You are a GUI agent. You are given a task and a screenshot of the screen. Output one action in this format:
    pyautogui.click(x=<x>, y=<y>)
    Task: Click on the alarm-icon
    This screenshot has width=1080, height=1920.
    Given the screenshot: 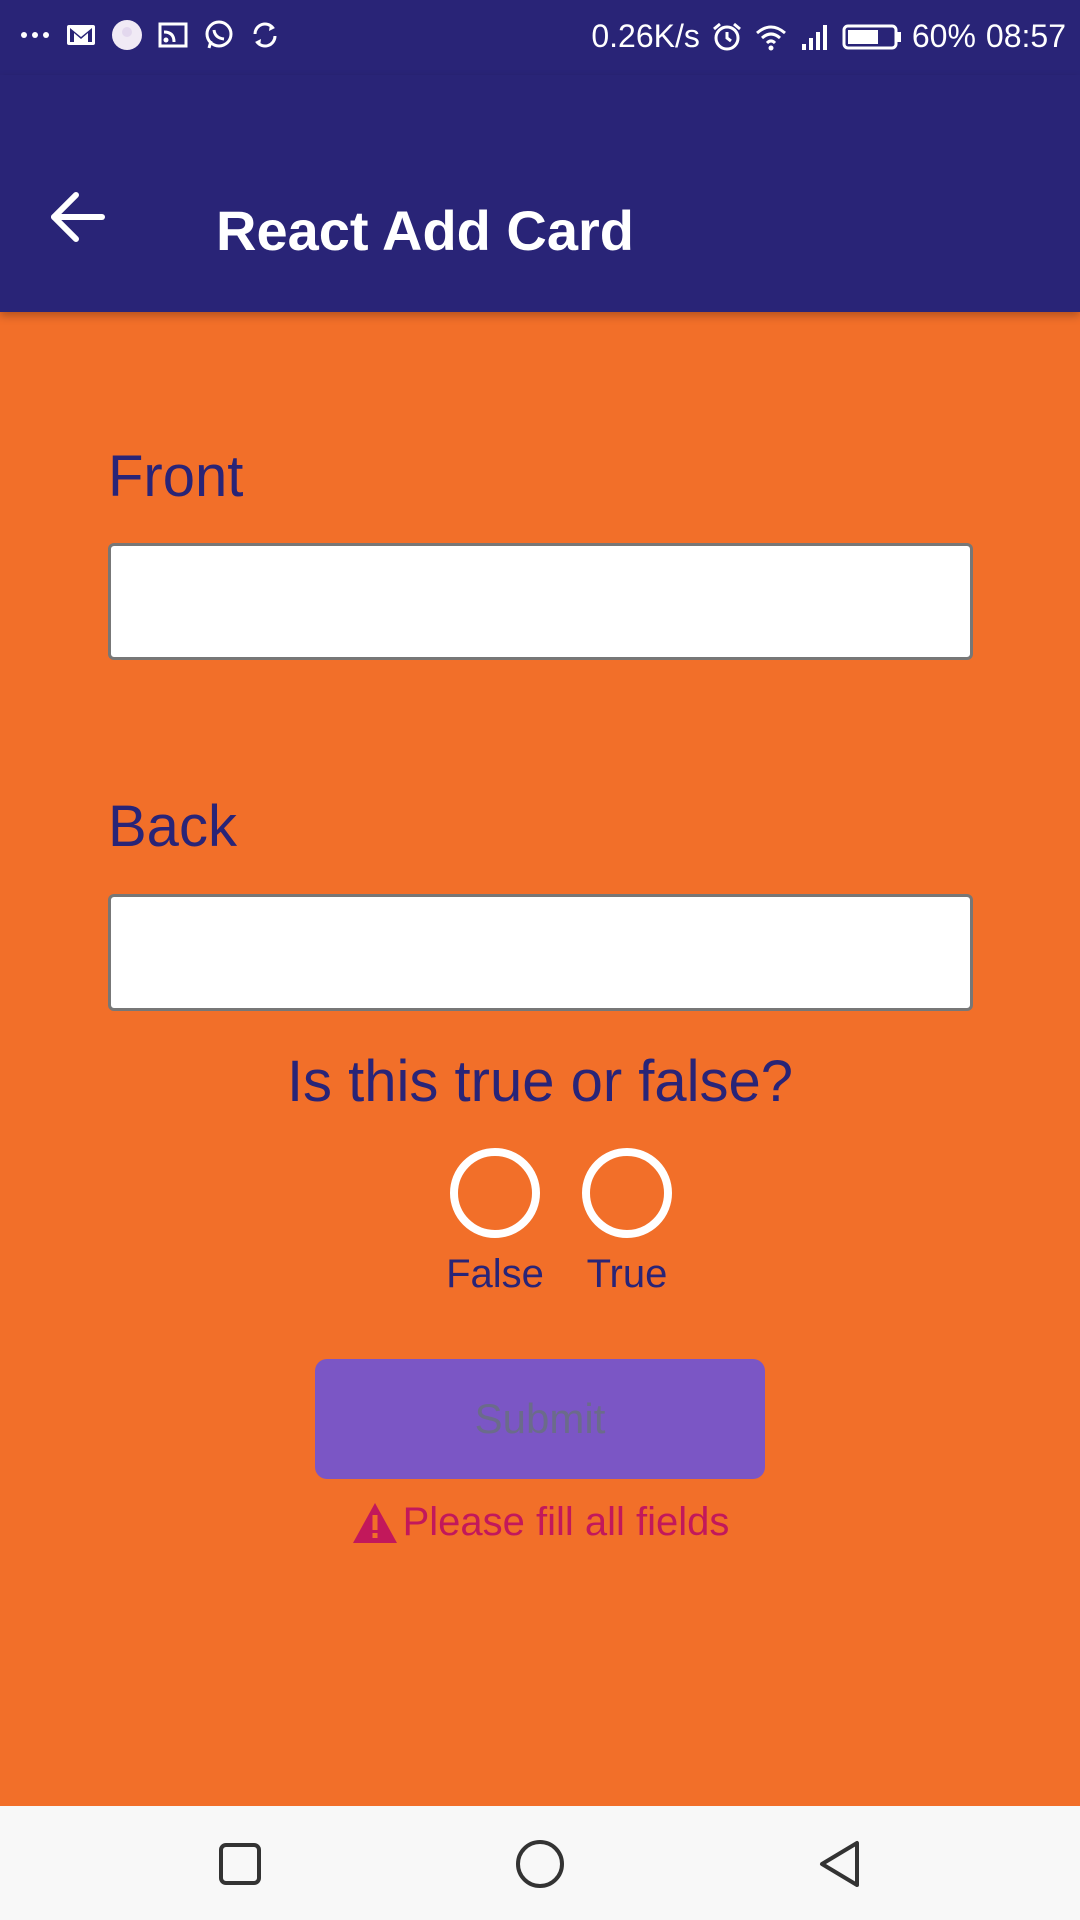 What is the action you would take?
    pyautogui.click(x=727, y=37)
    